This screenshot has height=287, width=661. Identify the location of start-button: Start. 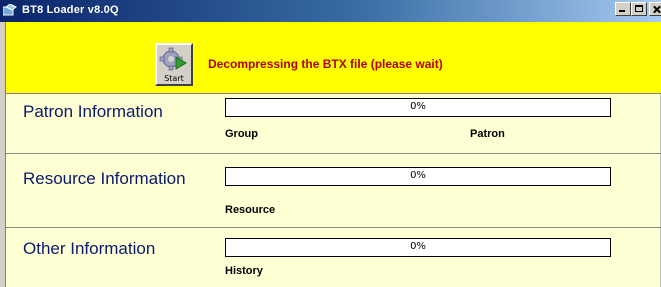
(174, 64).